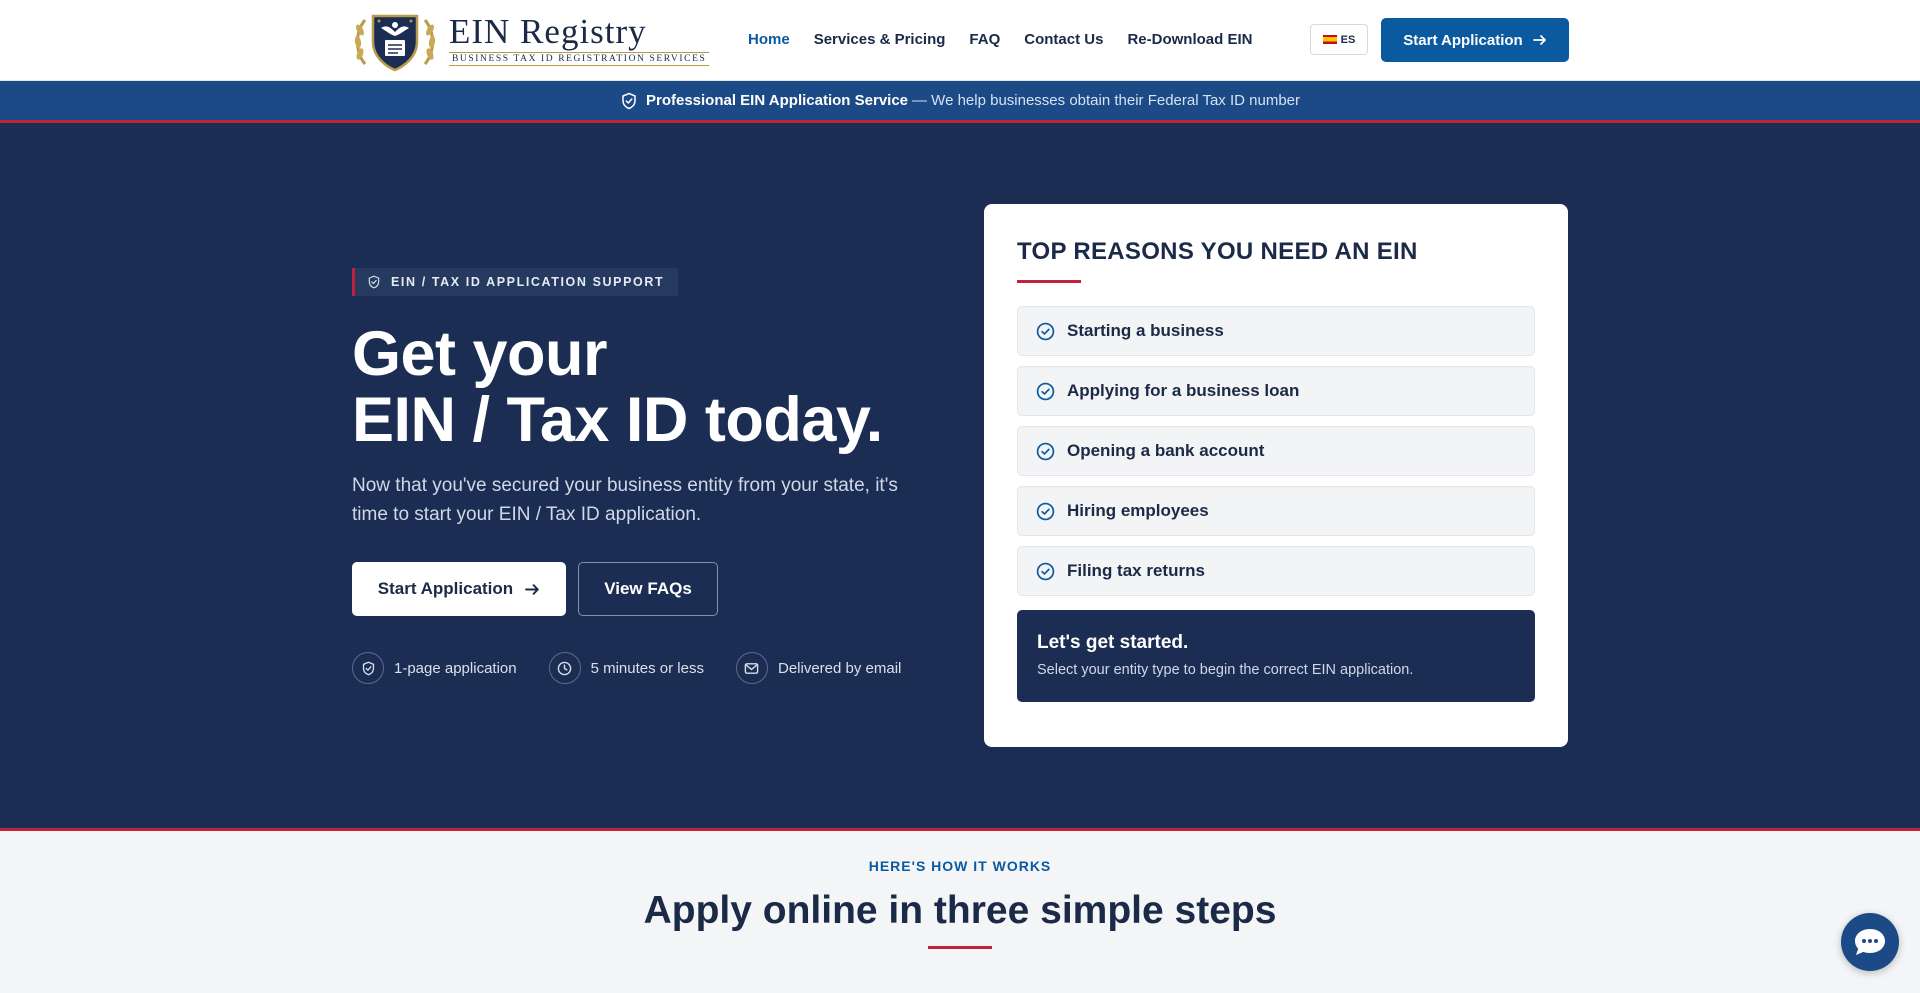 This screenshot has width=1920, height=993. I want to click on reason-label: Hiring employees, so click(1138, 510).